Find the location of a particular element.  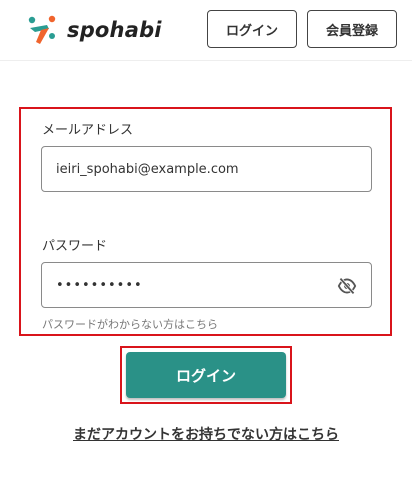

email-field: ieiri_spohabi@example.com is located at coordinates (206, 169).